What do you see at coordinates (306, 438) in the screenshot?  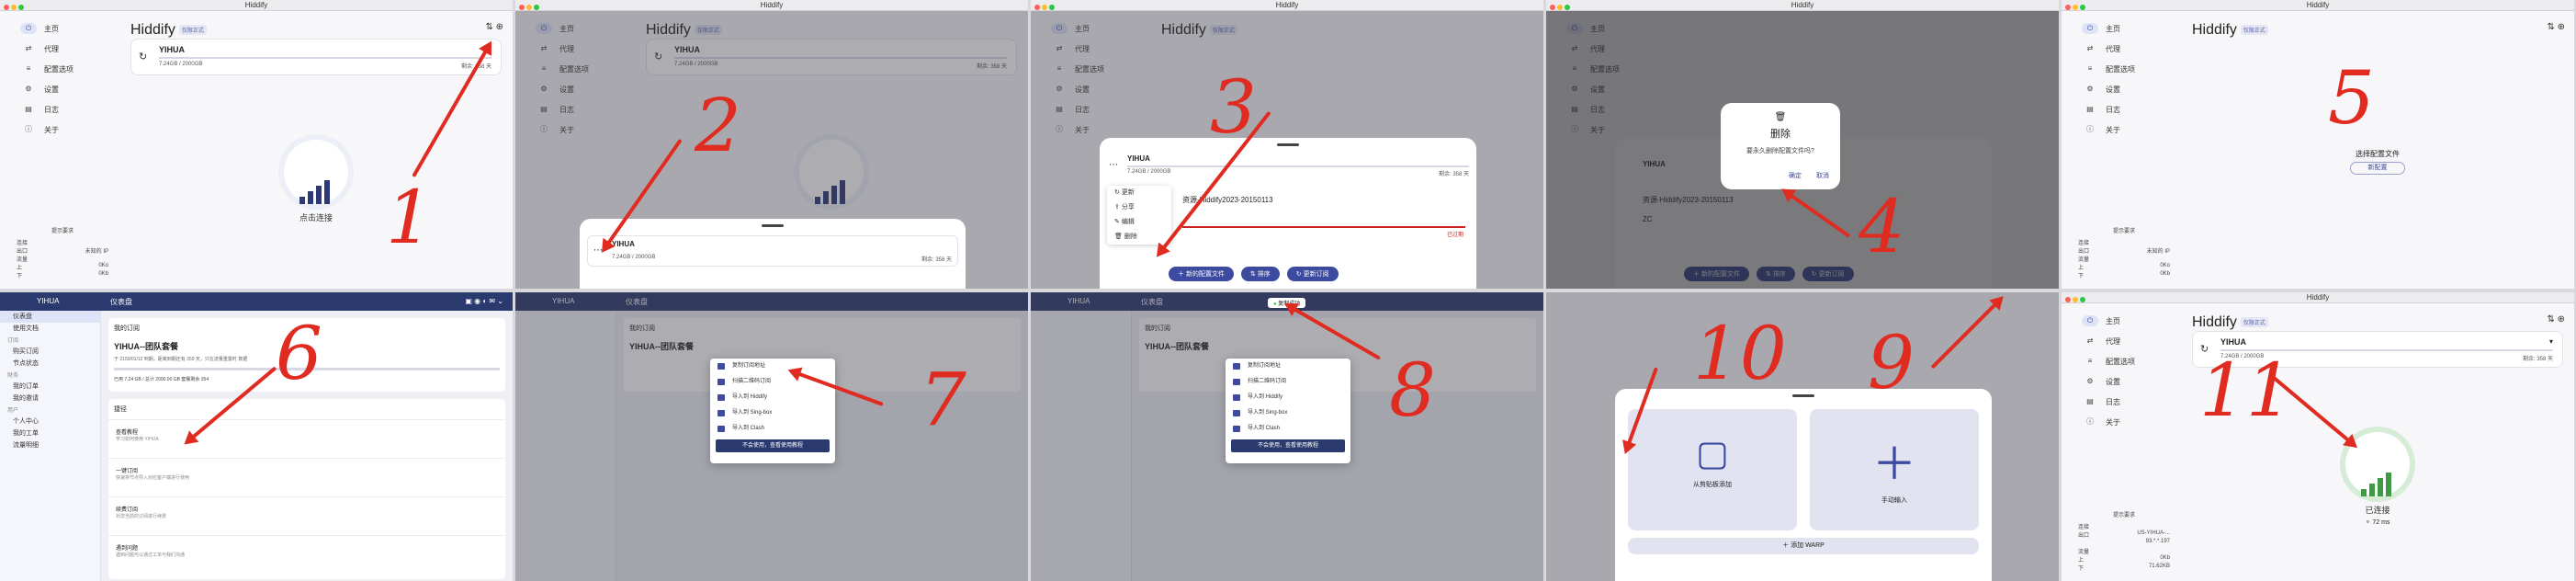 I see `shortcut-tutorial: 查看教程 学习如何使用 YIHUA` at bounding box center [306, 438].